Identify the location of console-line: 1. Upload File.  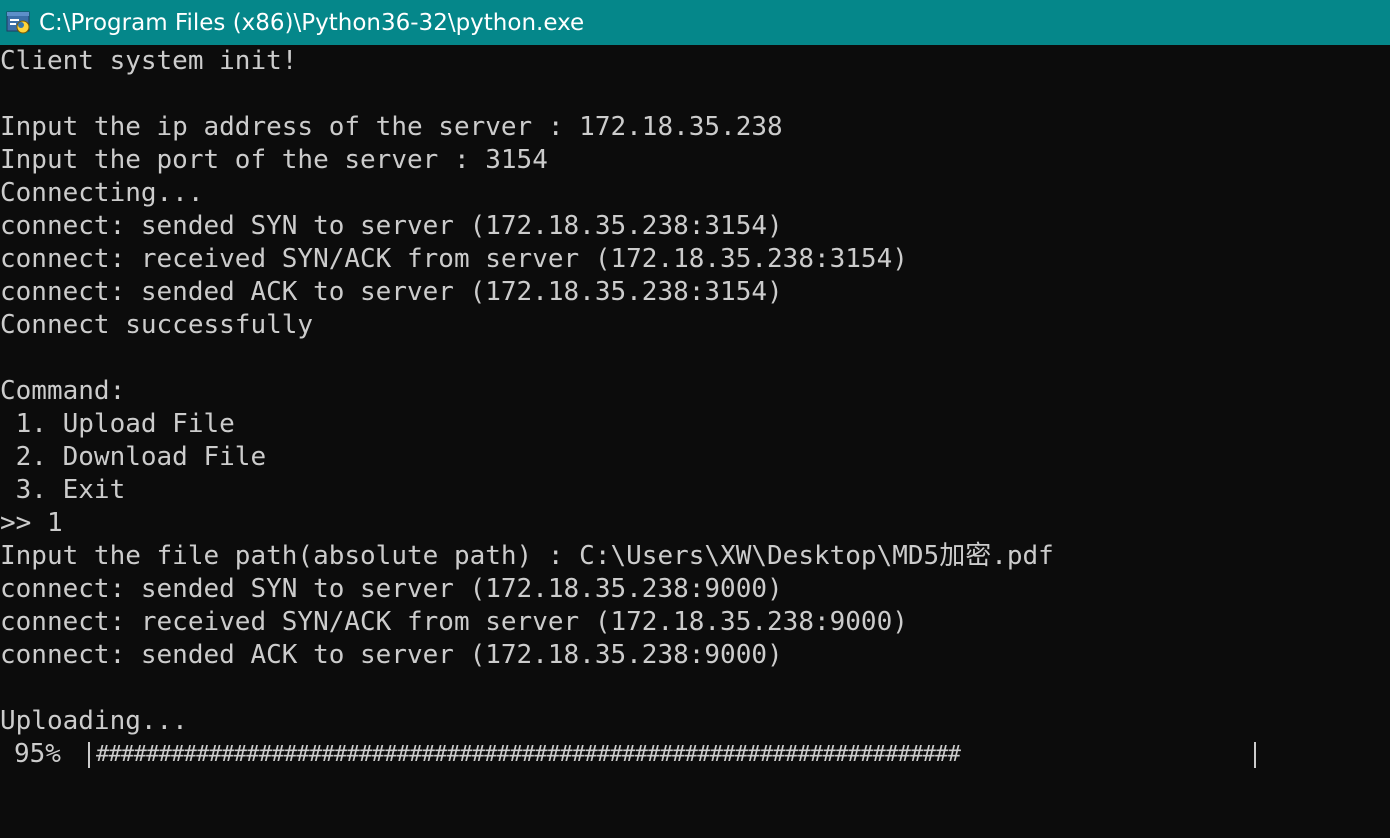
(117, 424).